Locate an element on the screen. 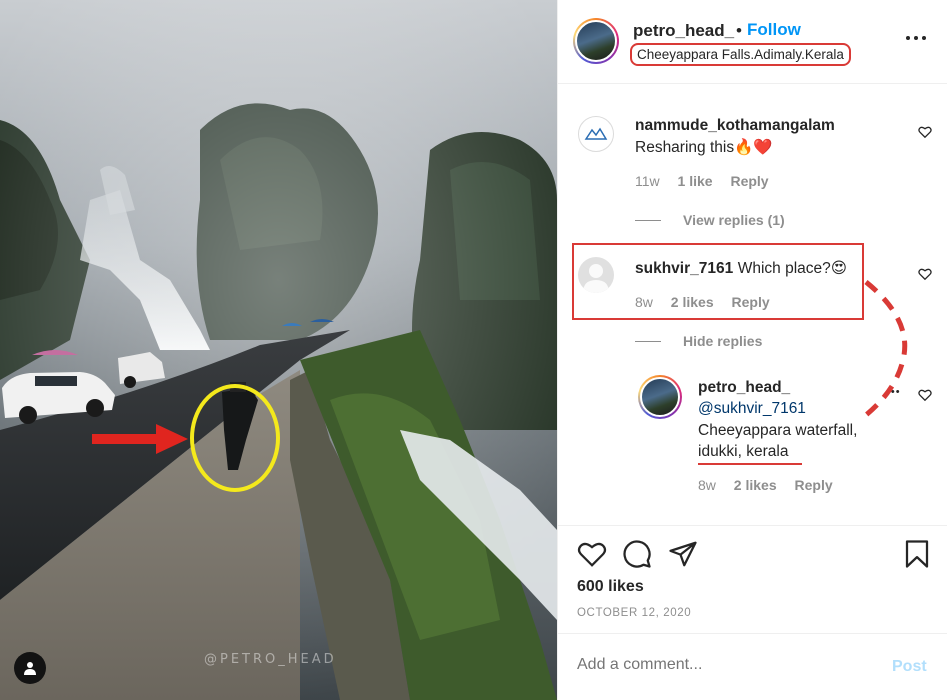  reply-likes: 2 likes is located at coordinates (755, 485).